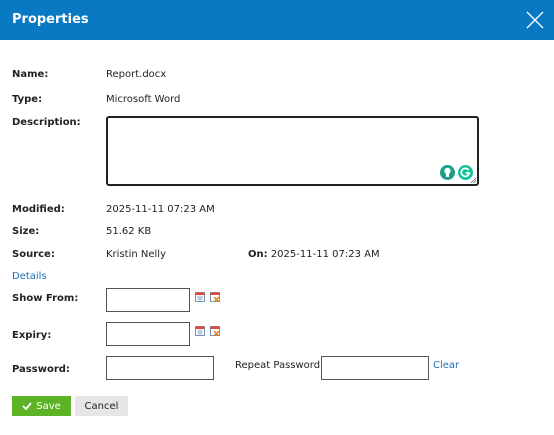 The height and width of the screenshot is (435, 554). What do you see at coordinates (279, 365) in the screenshot?
I see `repeat-password-label: Repeat Password:` at bounding box center [279, 365].